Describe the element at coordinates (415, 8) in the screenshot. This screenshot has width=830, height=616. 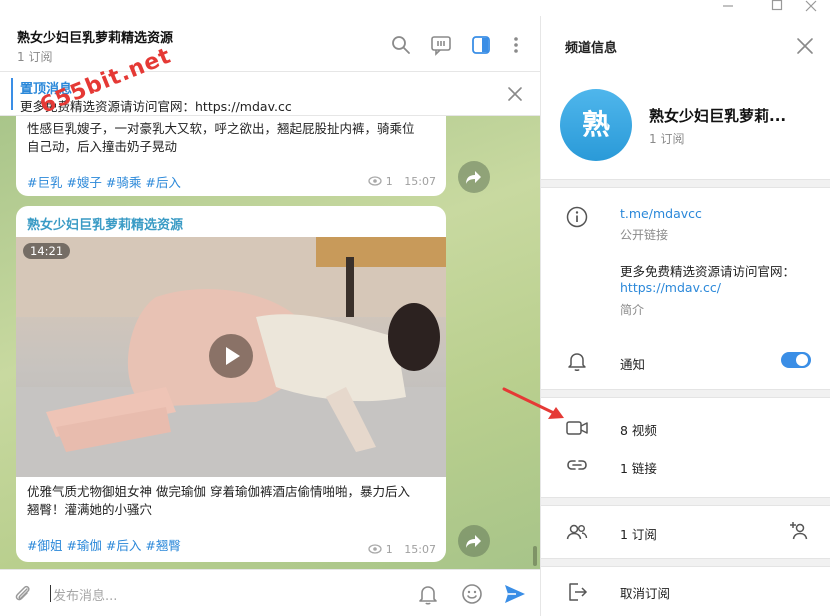
I see `window-titlebar` at that location.